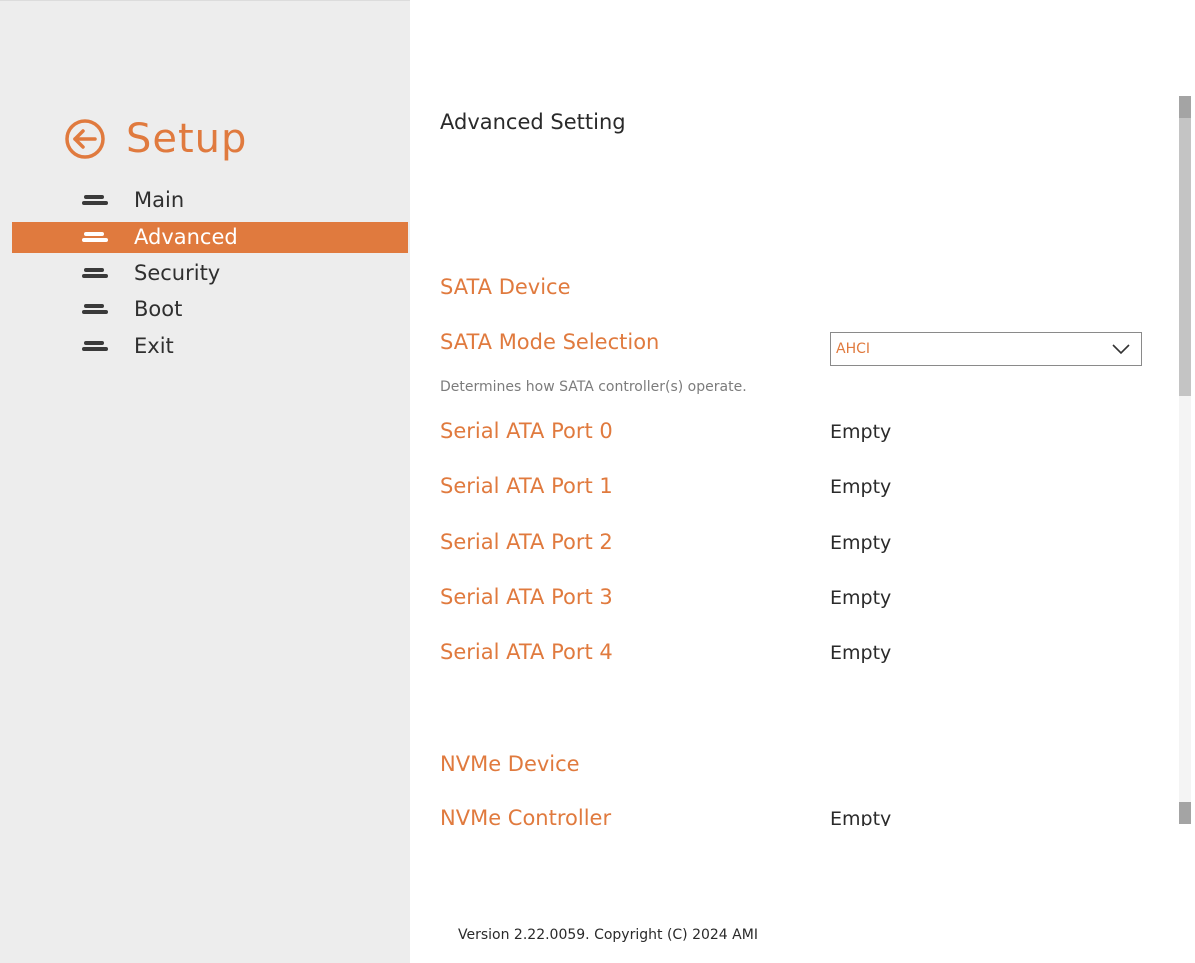 This screenshot has width=1195, height=963. I want to click on sidebar-item-security: Security, so click(210, 273).